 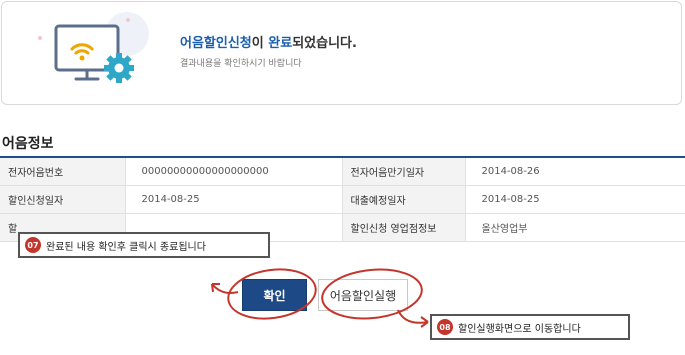 I want to click on discount-execute-button: 어음할인실행, so click(x=363, y=295).